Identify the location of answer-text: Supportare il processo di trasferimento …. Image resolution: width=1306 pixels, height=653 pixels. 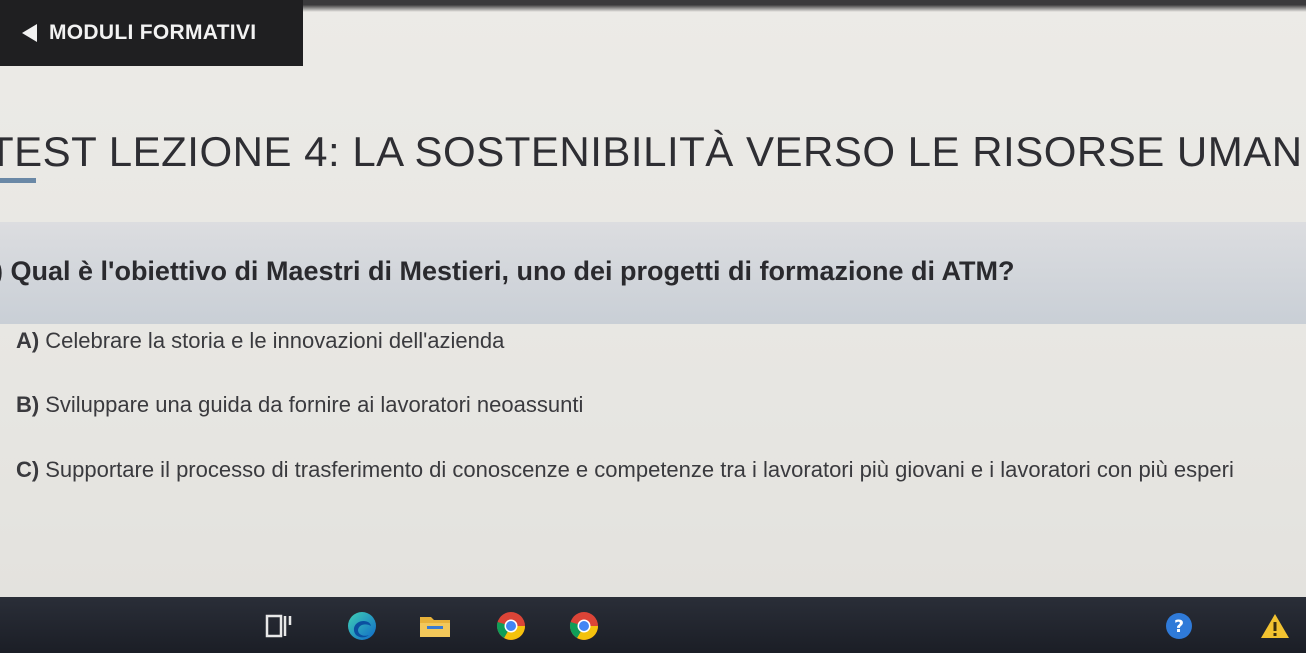
(639, 469).